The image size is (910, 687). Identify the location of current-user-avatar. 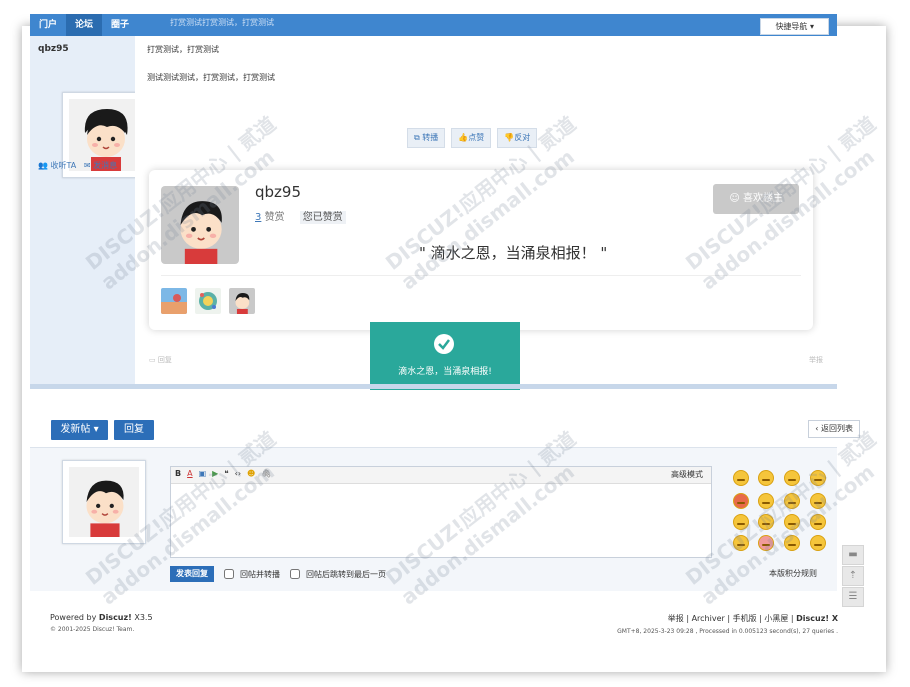
(104, 502).